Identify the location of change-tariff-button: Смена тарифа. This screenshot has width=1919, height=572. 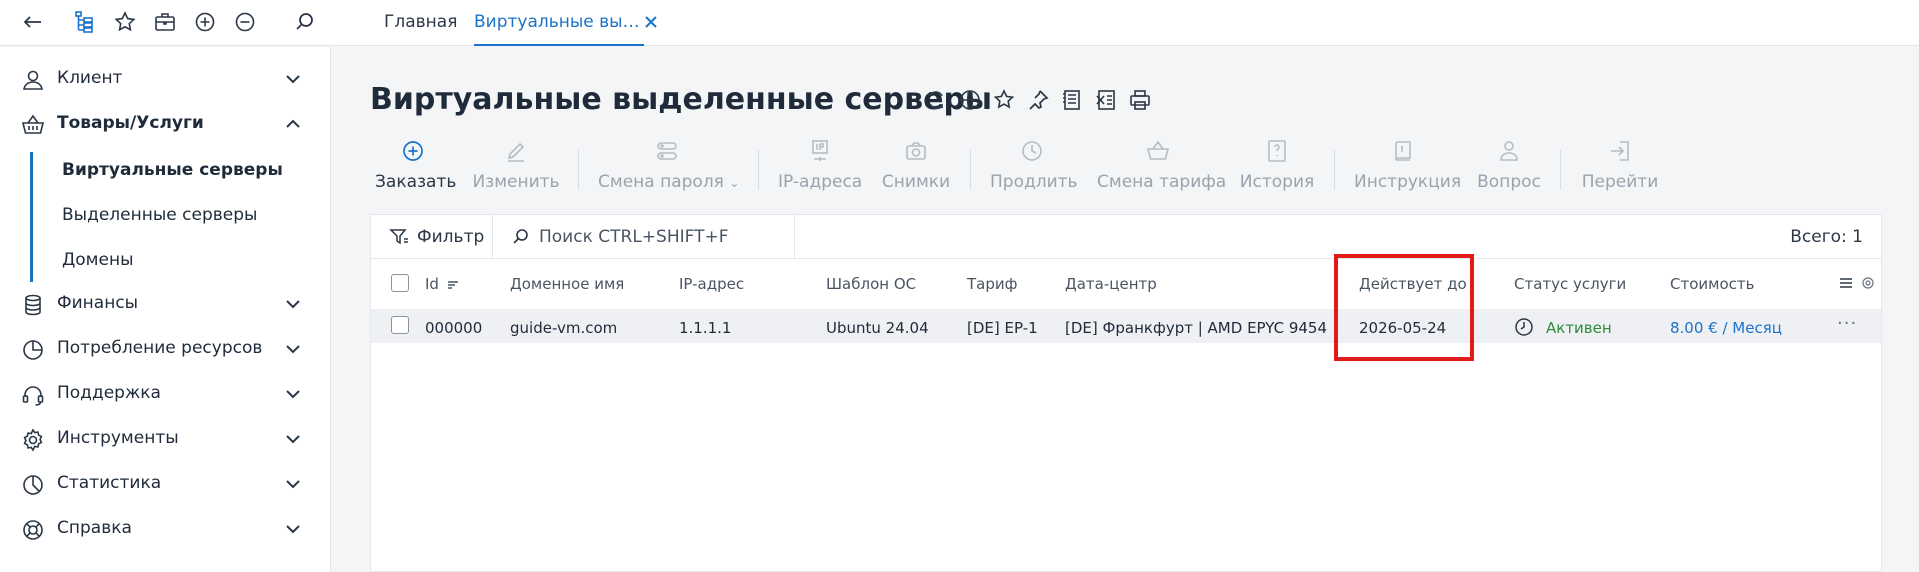
(1162, 168).